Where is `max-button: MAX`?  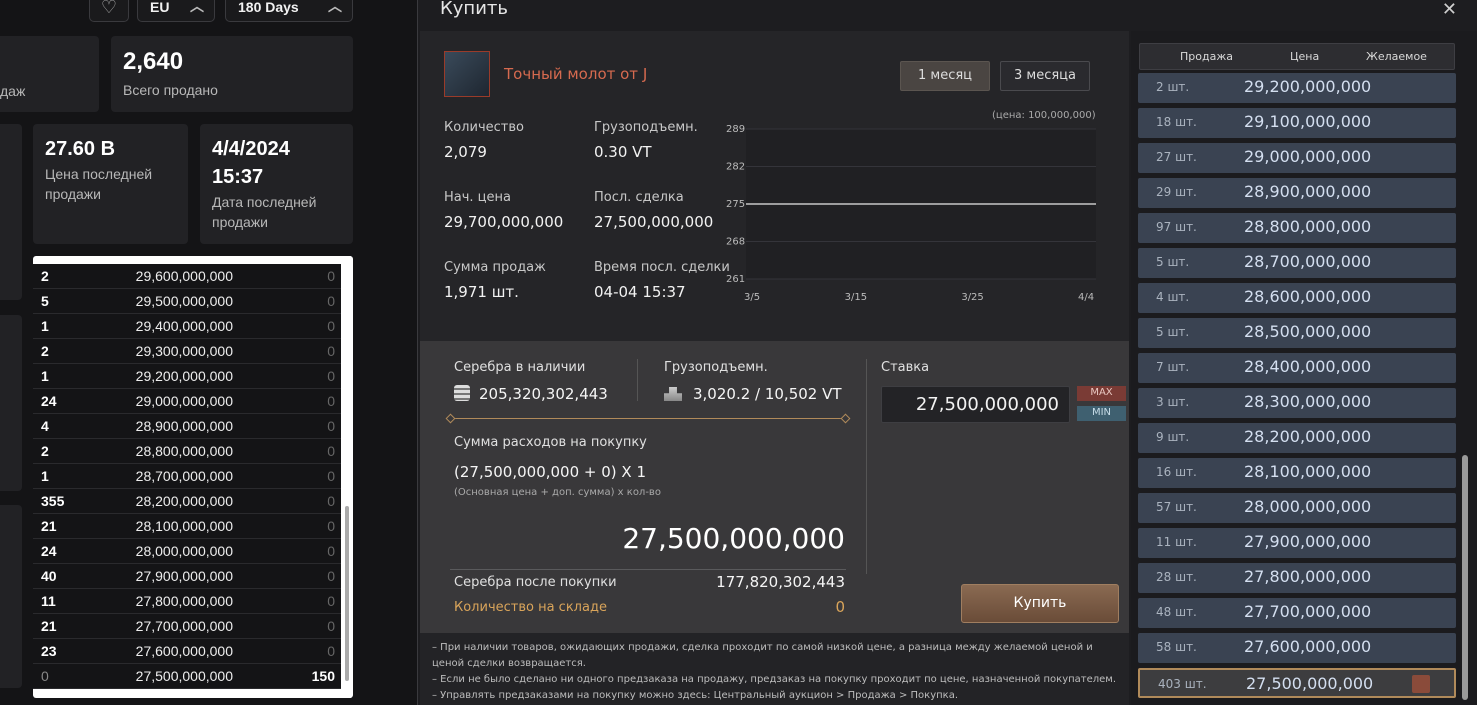
max-button: MAX is located at coordinates (1101, 393).